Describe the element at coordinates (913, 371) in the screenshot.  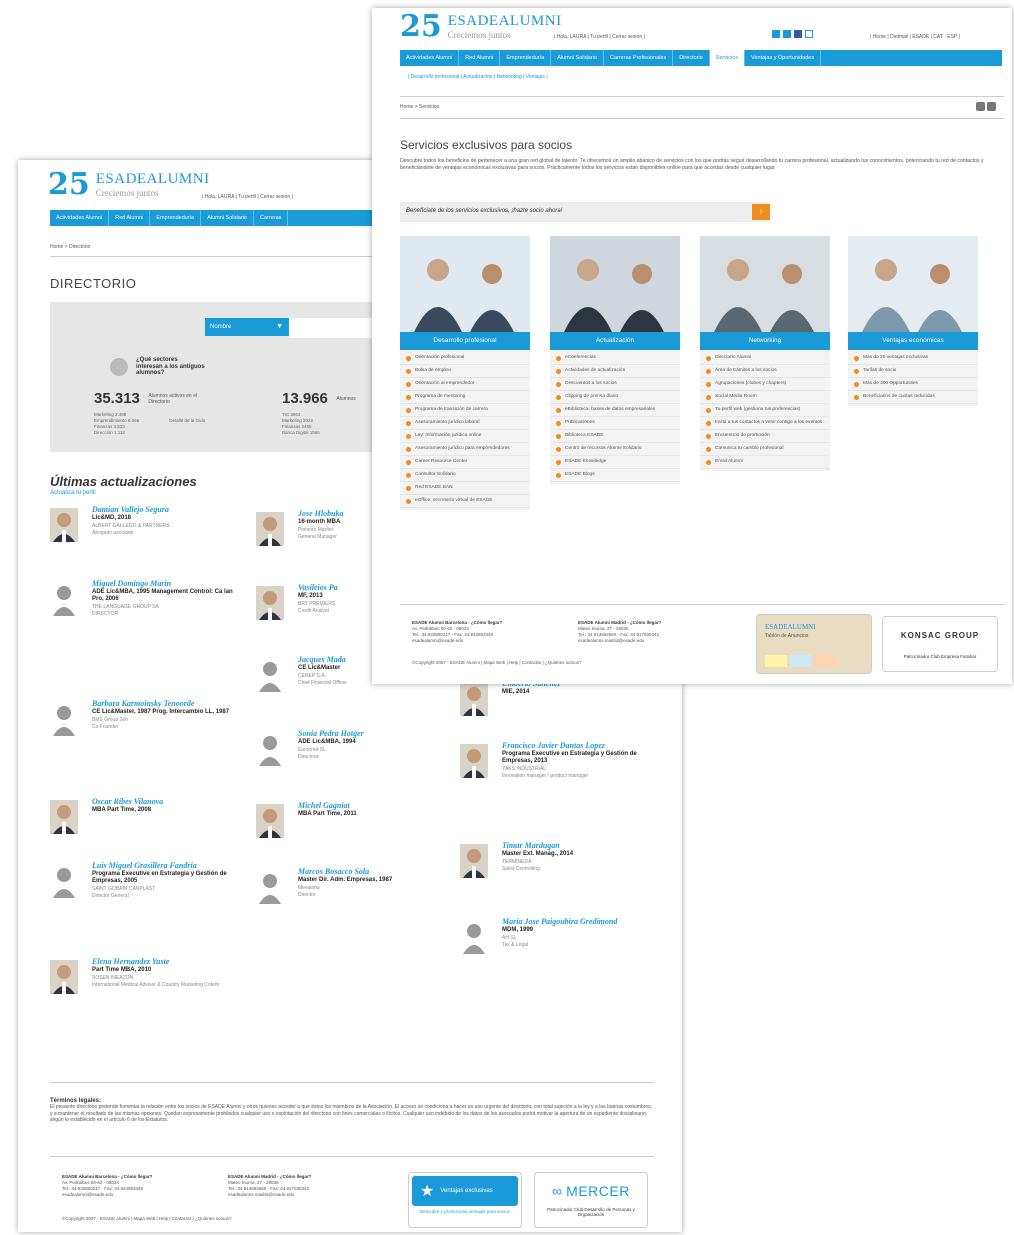
I see `service-list-item: Tarifas de socio` at that location.